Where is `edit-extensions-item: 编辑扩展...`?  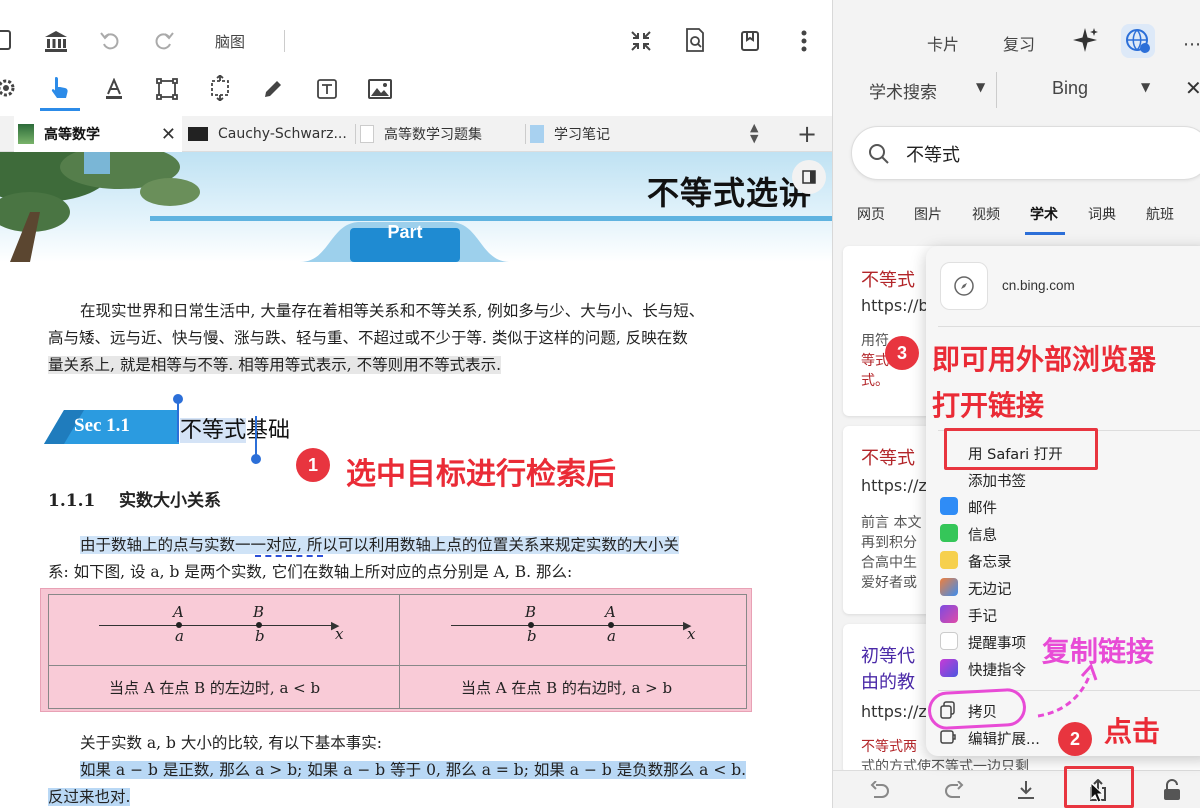 edit-extensions-item: 编辑扩展... is located at coordinates (1004, 738).